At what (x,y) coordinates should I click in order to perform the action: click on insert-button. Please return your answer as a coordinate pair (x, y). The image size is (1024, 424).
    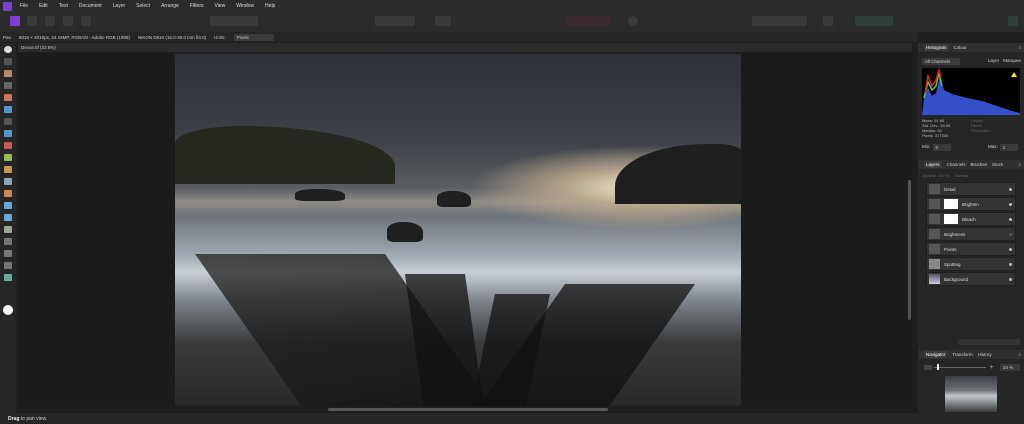
    Looking at the image, I should click on (828, 21).